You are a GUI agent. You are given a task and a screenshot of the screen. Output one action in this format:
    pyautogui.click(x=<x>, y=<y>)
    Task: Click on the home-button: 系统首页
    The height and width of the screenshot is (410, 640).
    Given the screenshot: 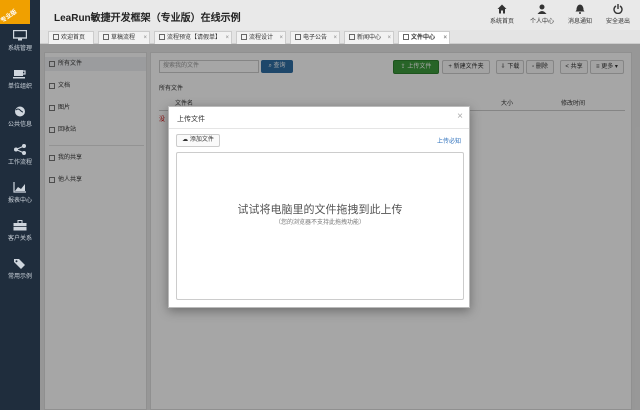 What is the action you would take?
    pyautogui.click(x=502, y=16)
    